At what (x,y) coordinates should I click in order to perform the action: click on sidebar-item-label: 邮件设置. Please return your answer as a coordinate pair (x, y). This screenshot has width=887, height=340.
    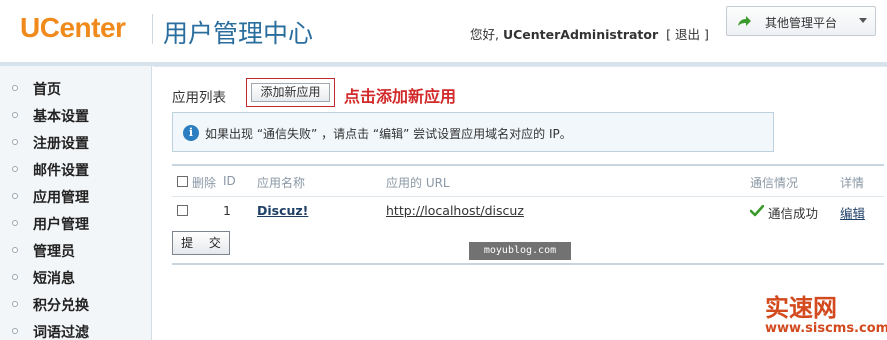
    Looking at the image, I should click on (61, 171).